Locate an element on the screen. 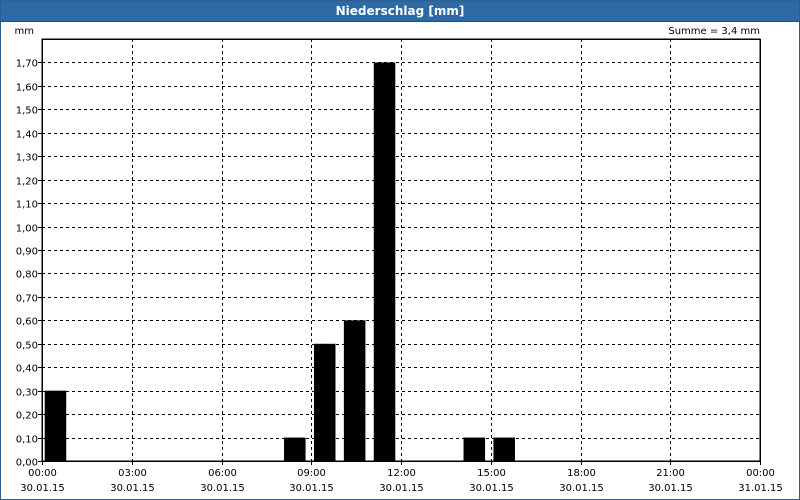 This screenshot has height=500, width=800. x-tick-time-label: 09:00 is located at coordinates (311, 473).